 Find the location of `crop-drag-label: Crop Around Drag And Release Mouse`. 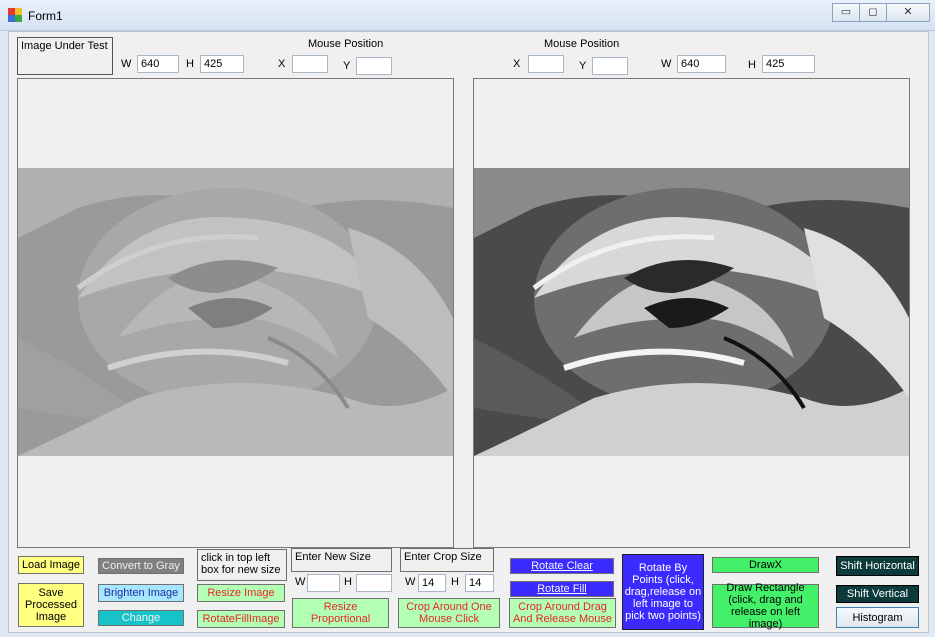

crop-drag-label: Crop Around Drag And Release Mouse is located at coordinates (562, 613).